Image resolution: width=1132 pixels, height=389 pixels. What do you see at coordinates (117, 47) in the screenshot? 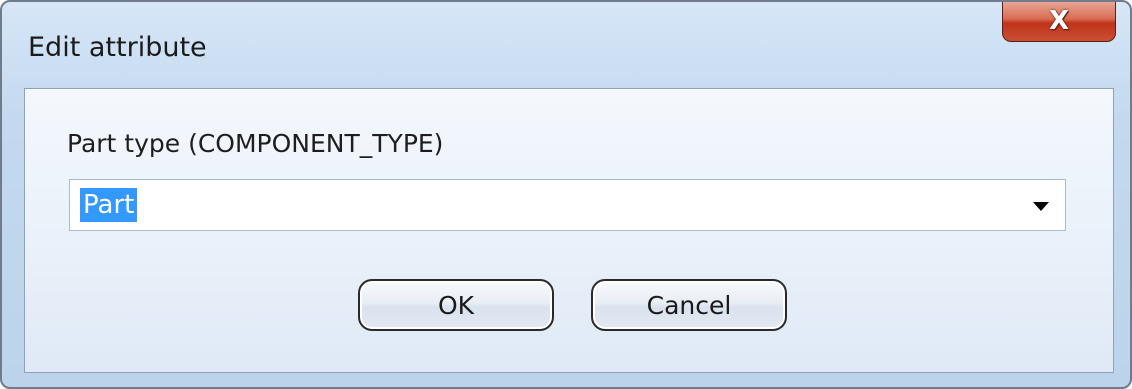
I see `dialog-title: Edit attribute` at bounding box center [117, 47].